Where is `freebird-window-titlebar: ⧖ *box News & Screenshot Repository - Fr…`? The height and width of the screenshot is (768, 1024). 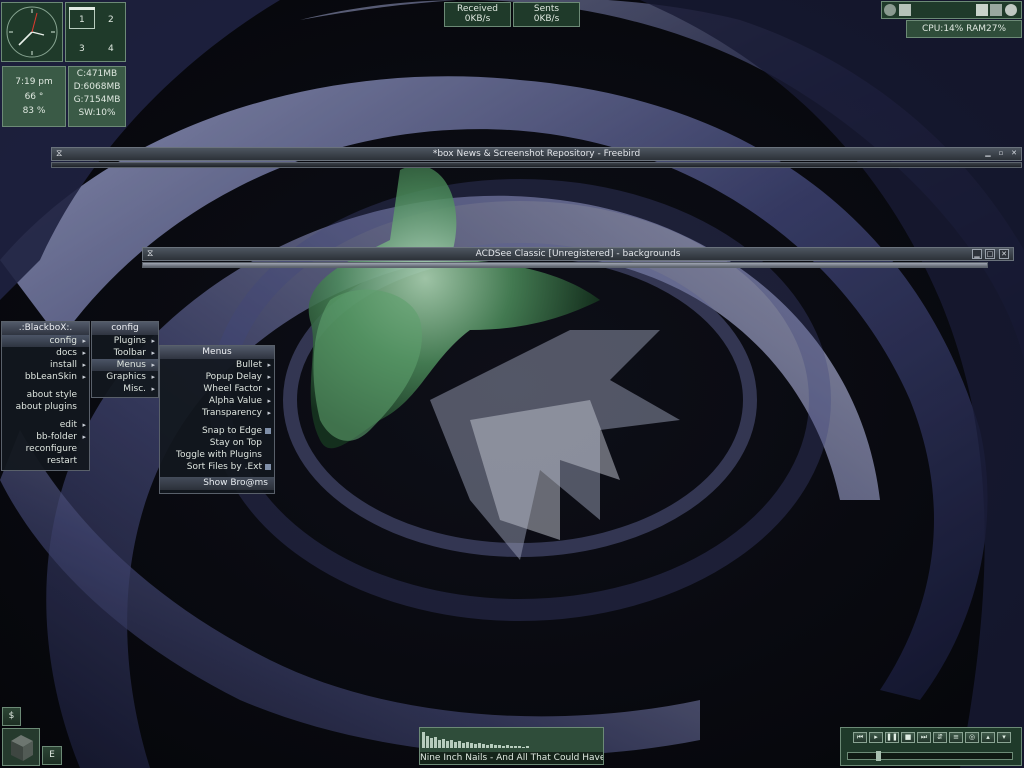 freebird-window-titlebar: ⧖ *box News & Screenshot Repository - Fr… is located at coordinates (536, 154).